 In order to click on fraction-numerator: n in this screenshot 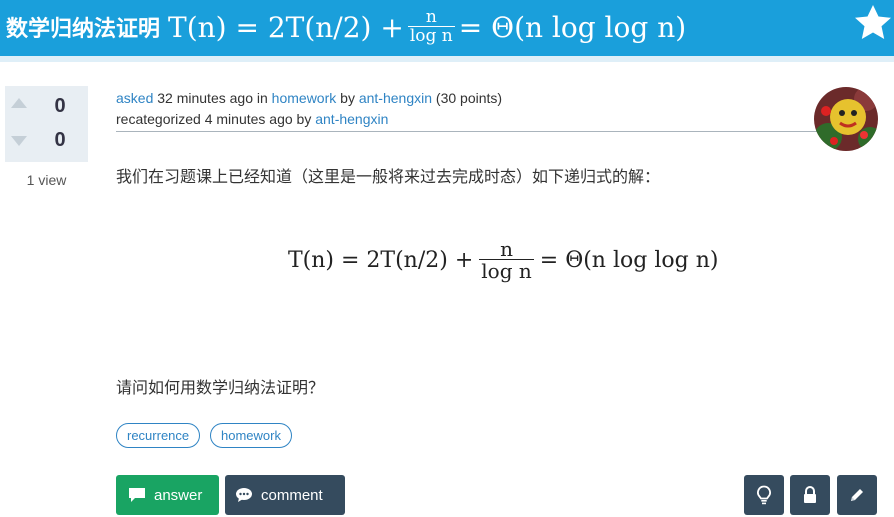, I will do `click(506, 249)`.